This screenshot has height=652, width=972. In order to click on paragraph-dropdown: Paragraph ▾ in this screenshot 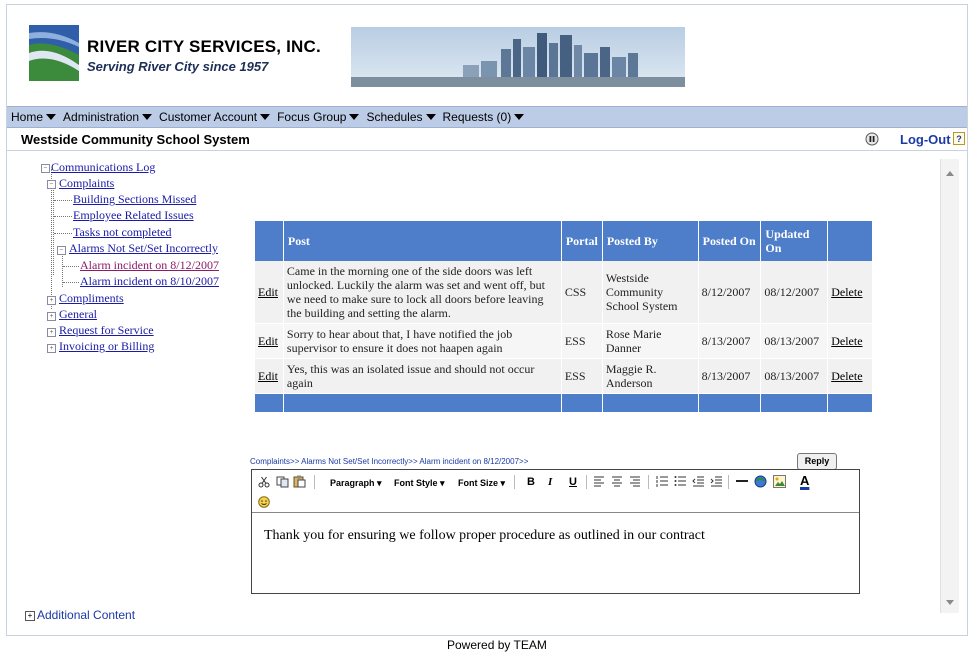, I will do `click(356, 483)`.